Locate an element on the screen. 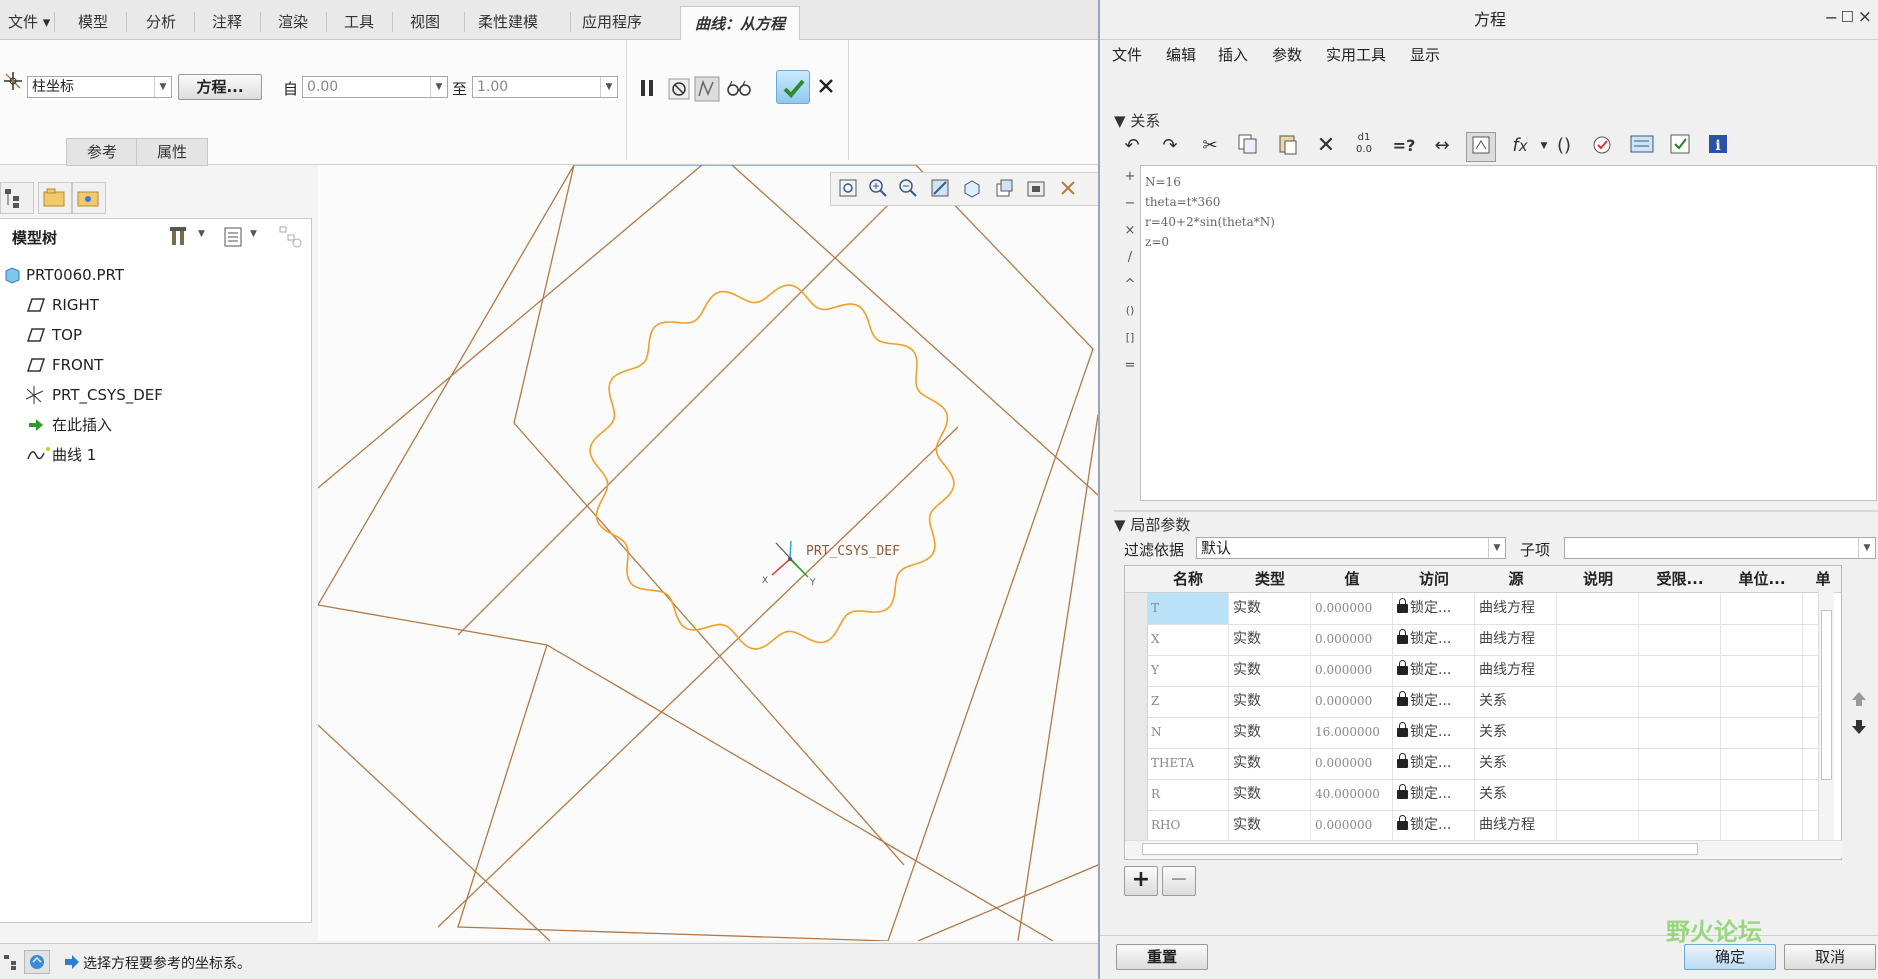 This screenshot has width=1878, height=979. no-preview-icon is located at coordinates (679, 89).